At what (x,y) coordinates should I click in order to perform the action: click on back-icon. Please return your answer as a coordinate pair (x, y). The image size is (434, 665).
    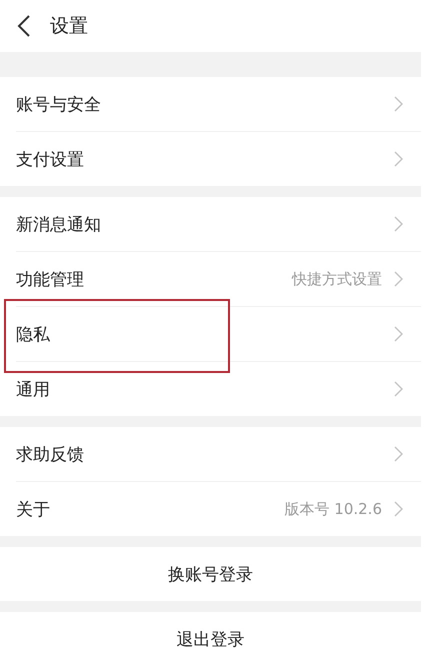
    Looking at the image, I should click on (24, 26).